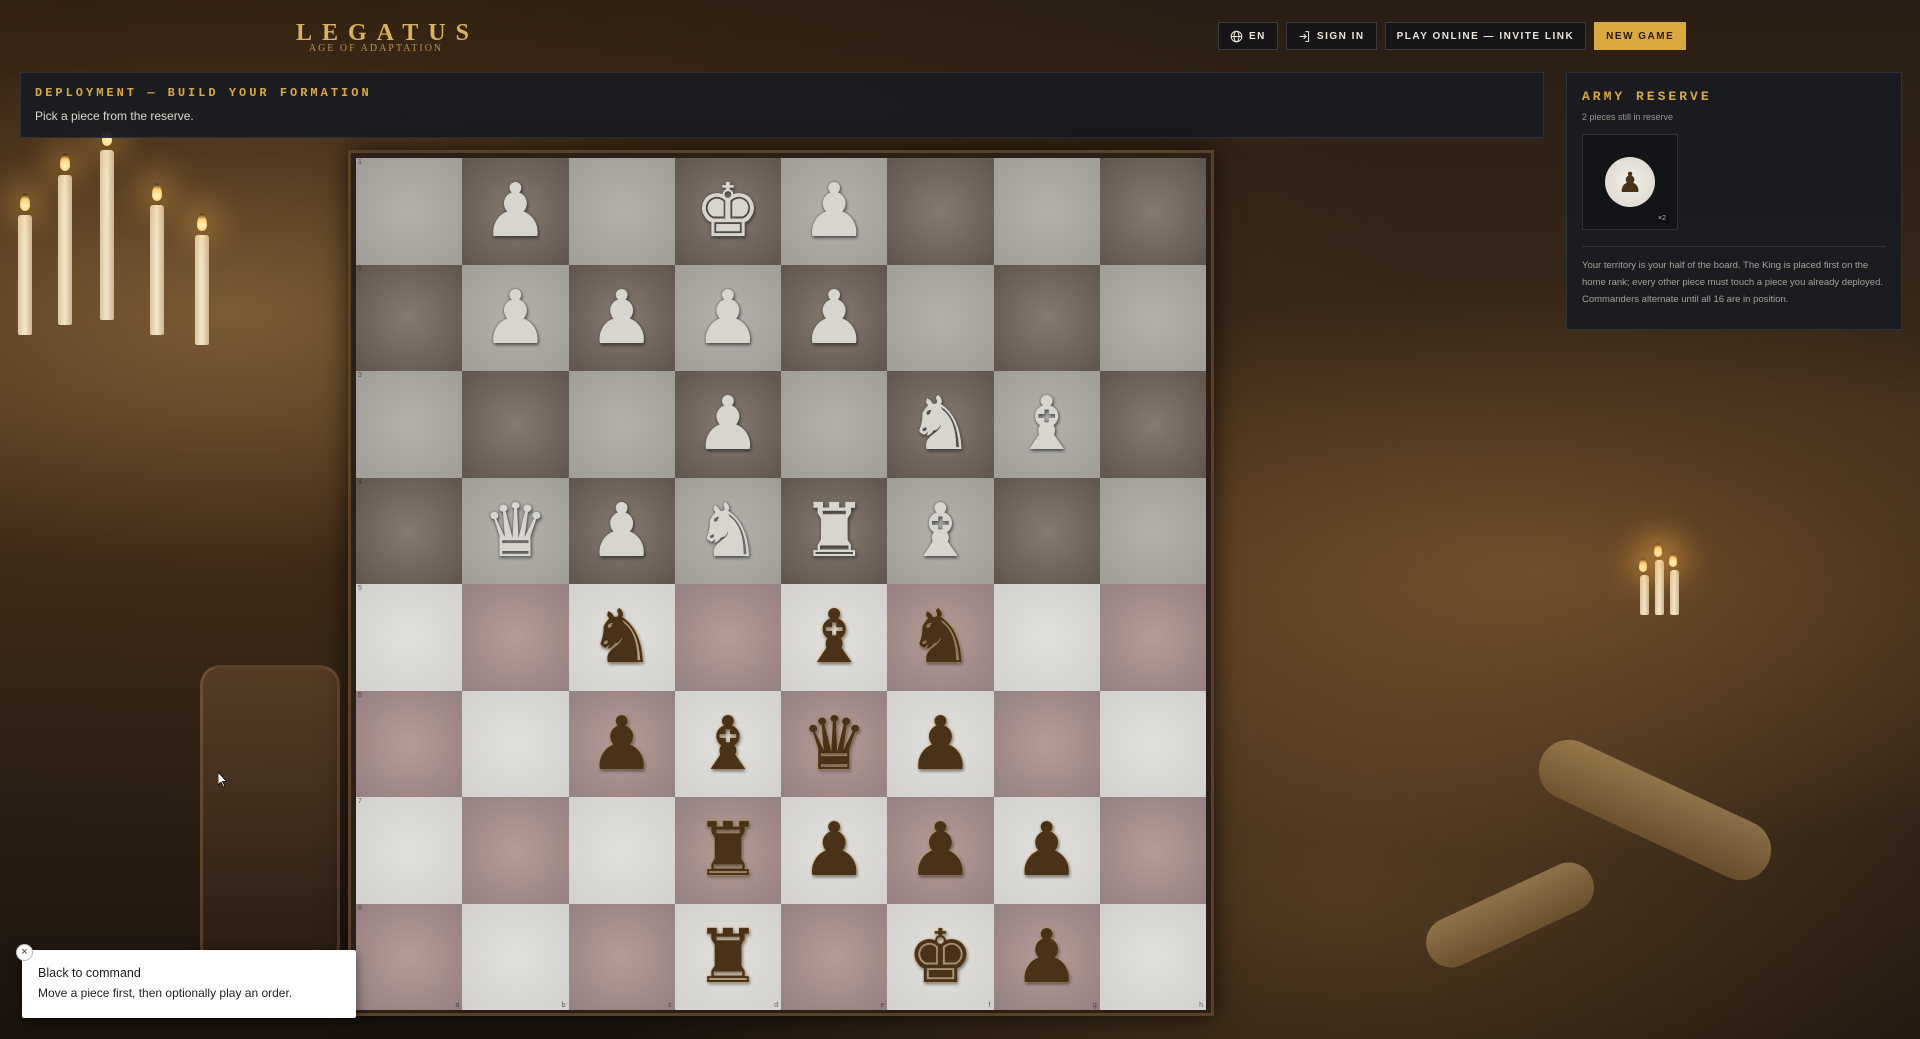 The height and width of the screenshot is (1039, 1920). What do you see at coordinates (409, 743) in the screenshot?
I see `board-square: 6` at bounding box center [409, 743].